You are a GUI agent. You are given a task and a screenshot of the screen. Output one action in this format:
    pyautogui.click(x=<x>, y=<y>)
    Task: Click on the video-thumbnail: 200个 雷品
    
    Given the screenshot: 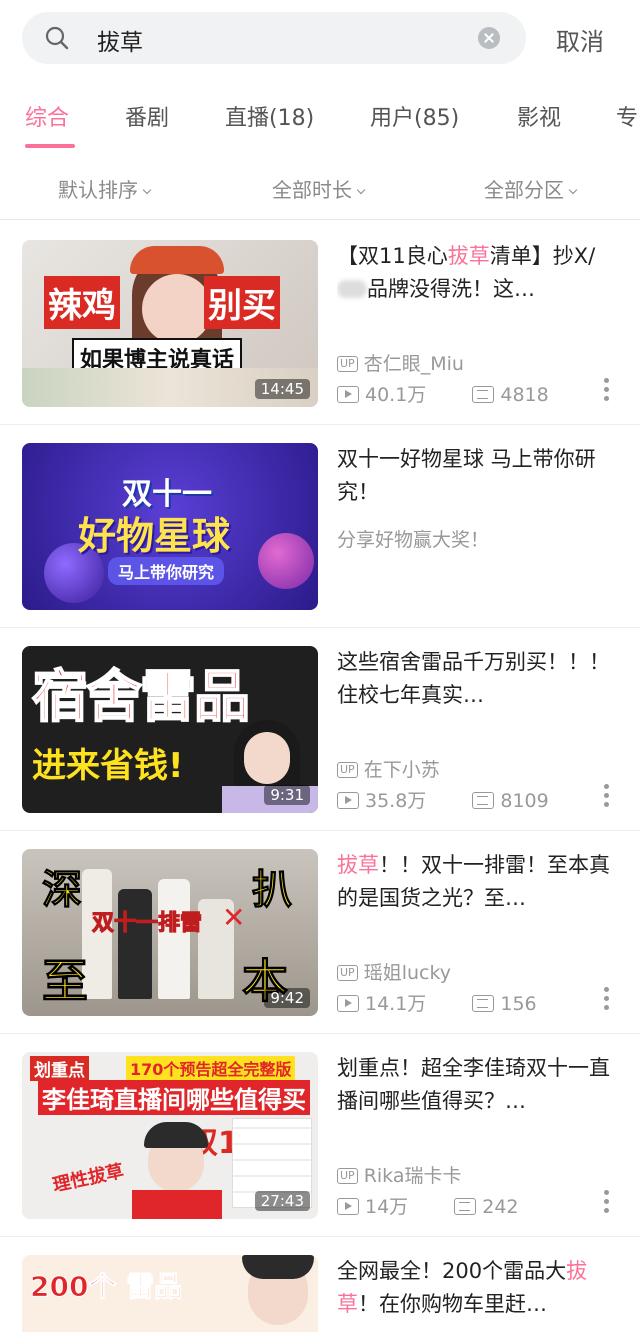 What is the action you would take?
    pyautogui.click(x=170, y=1293)
    